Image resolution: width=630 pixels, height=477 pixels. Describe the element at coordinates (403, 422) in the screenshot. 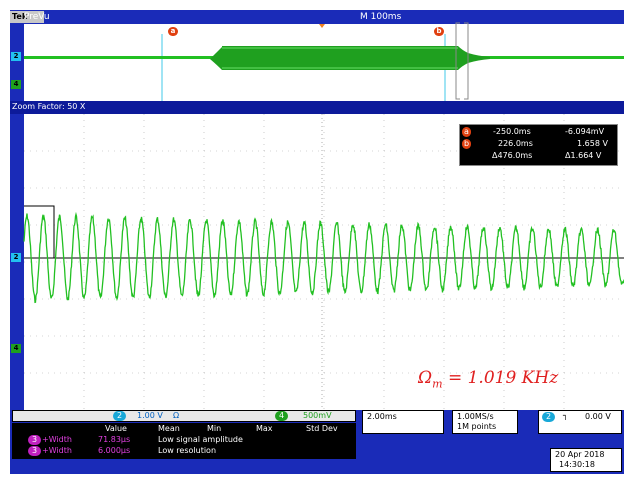

I see `horizontal-scale-box: 2.00ms` at that location.